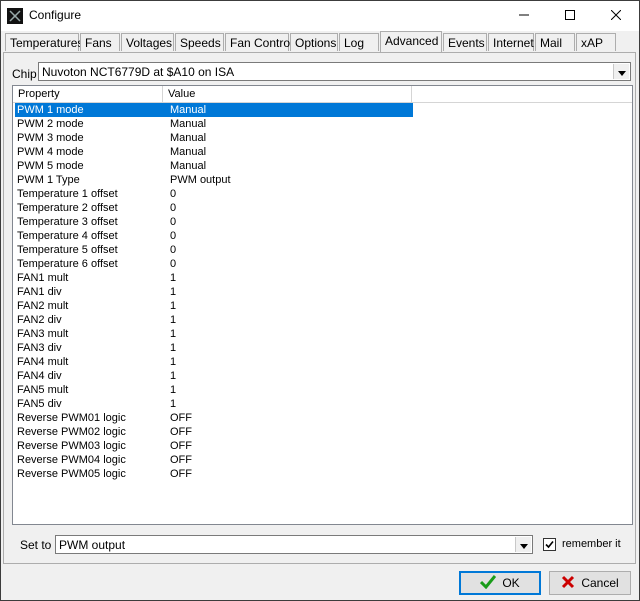 The width and height of the screenshot is (640, 601). What do you see at coordinates (322, 124) in the screenshot?
I see `table-row: PWM 2 mode Manual` at bounding box center [322, 124].